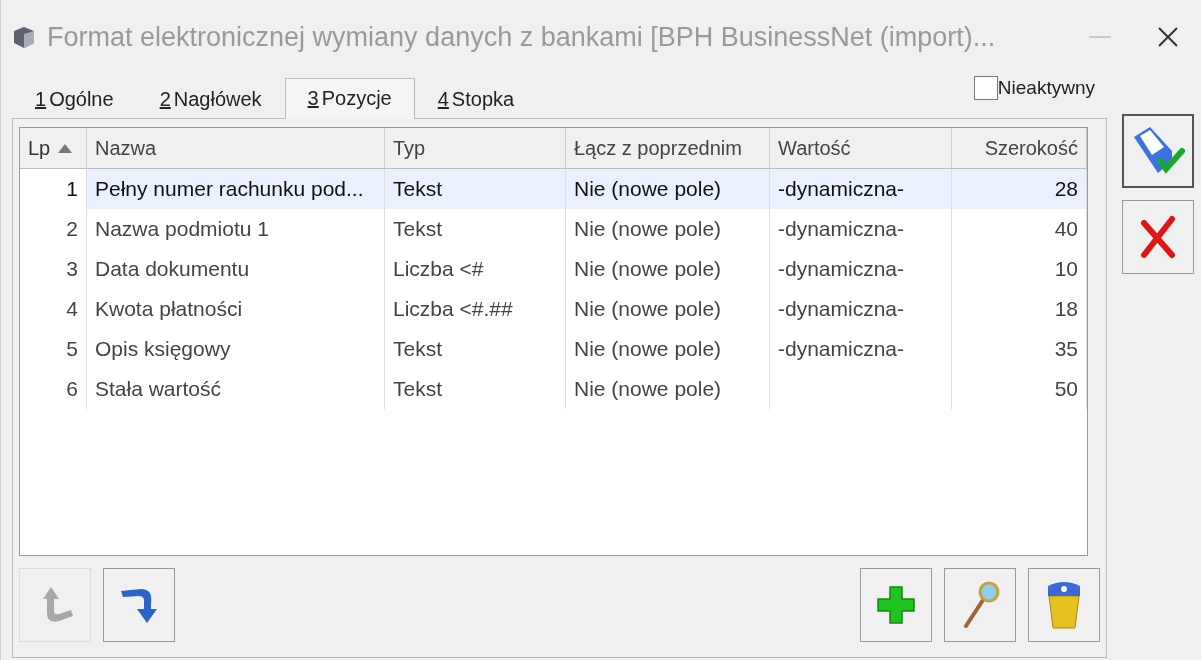 This screenshot has width=1201, height=660. Describe the element at coordinates (1168, 37) in the screenshot. I see `close-icon` at that location.